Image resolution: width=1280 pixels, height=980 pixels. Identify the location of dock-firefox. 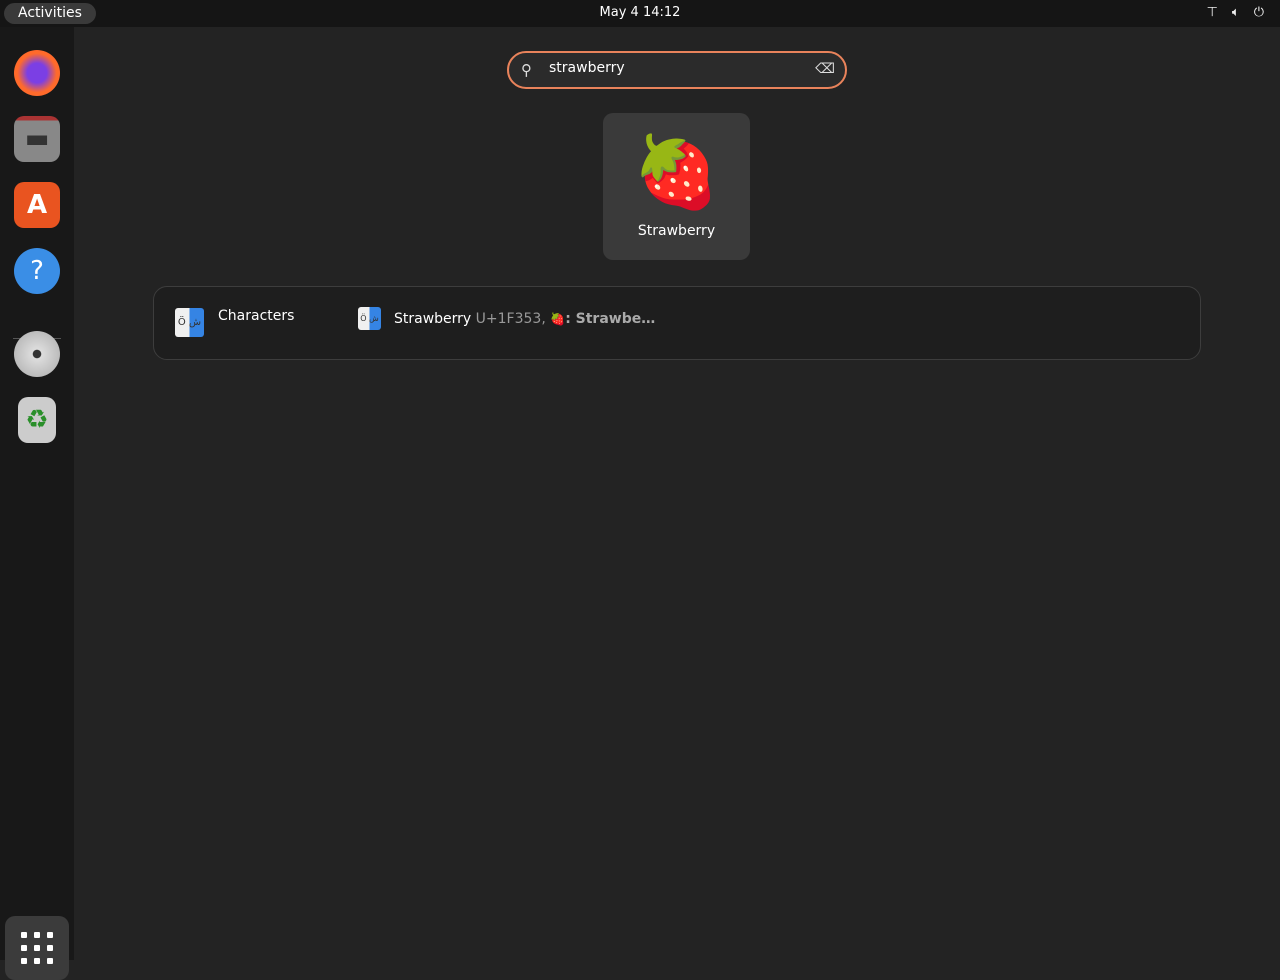
(37, 73).